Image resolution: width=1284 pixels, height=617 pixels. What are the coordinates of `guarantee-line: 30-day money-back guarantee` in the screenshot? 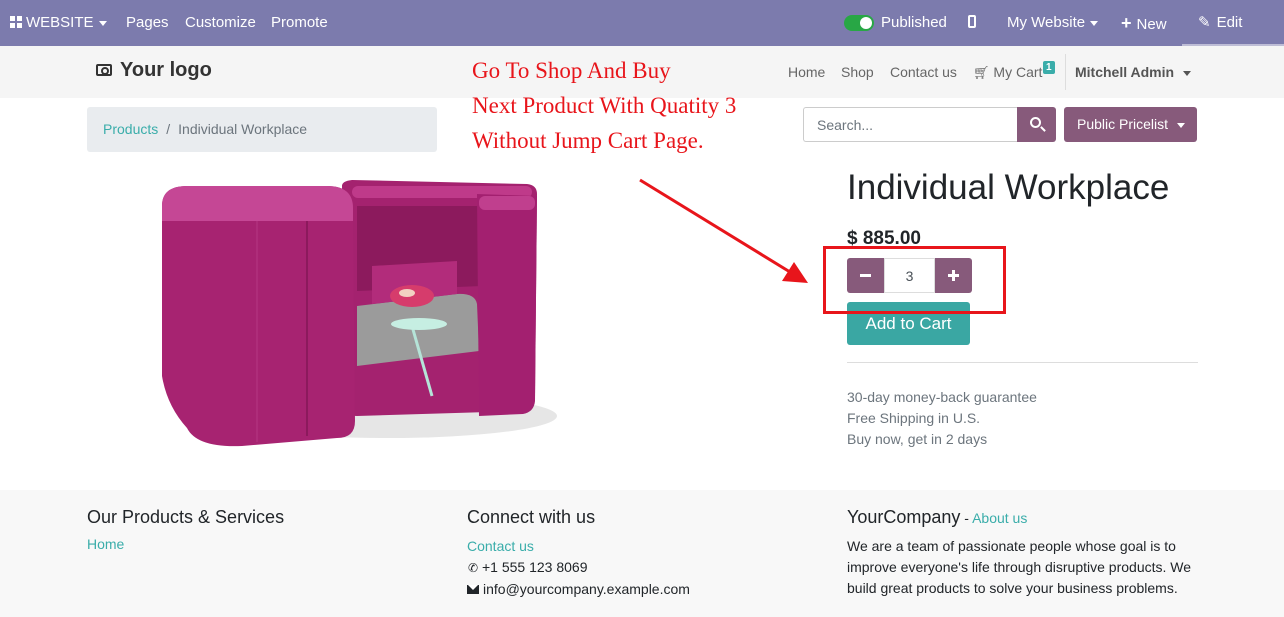 It's located at (942, 397).